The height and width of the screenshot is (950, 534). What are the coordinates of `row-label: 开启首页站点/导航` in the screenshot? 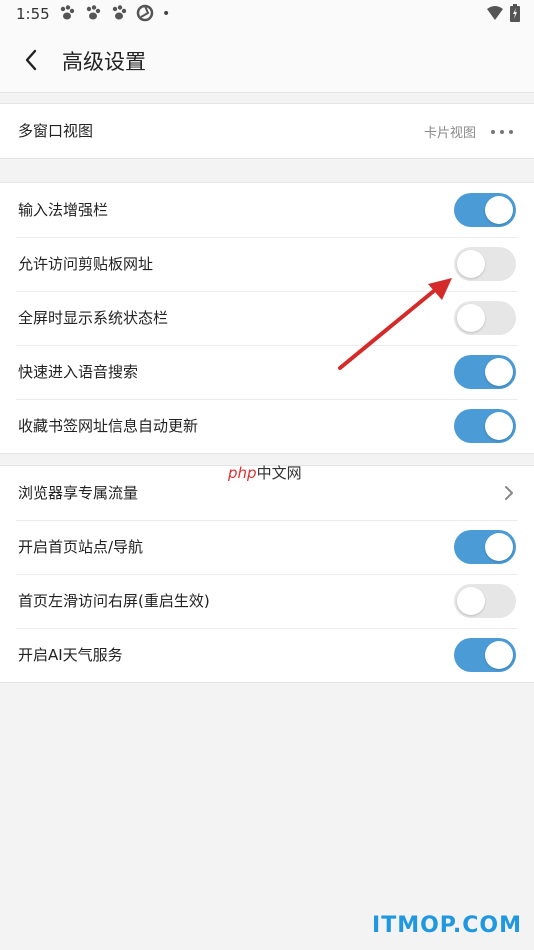 It's located at (81, 547).